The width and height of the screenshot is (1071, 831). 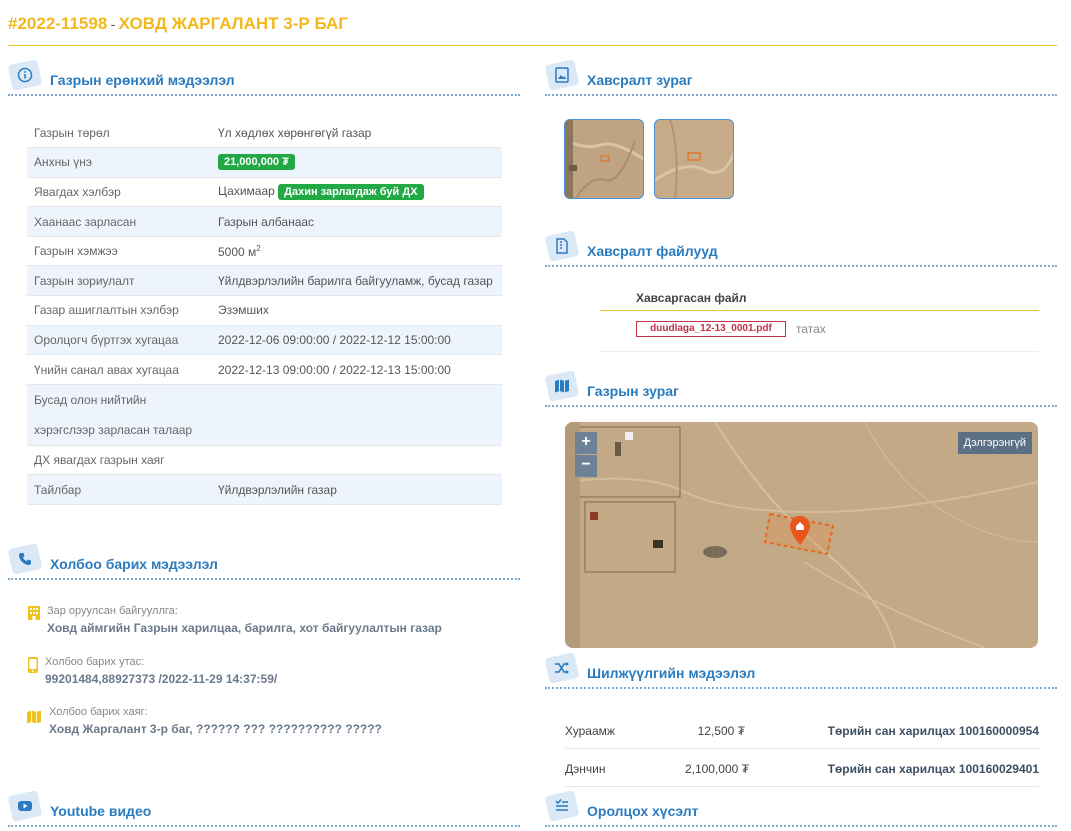 What do you see at coordinates (933, 769) in the screenshot?
I see `transfer-account: Төрийн сан харилцах 100160029401` at bounding box center [933, 769].